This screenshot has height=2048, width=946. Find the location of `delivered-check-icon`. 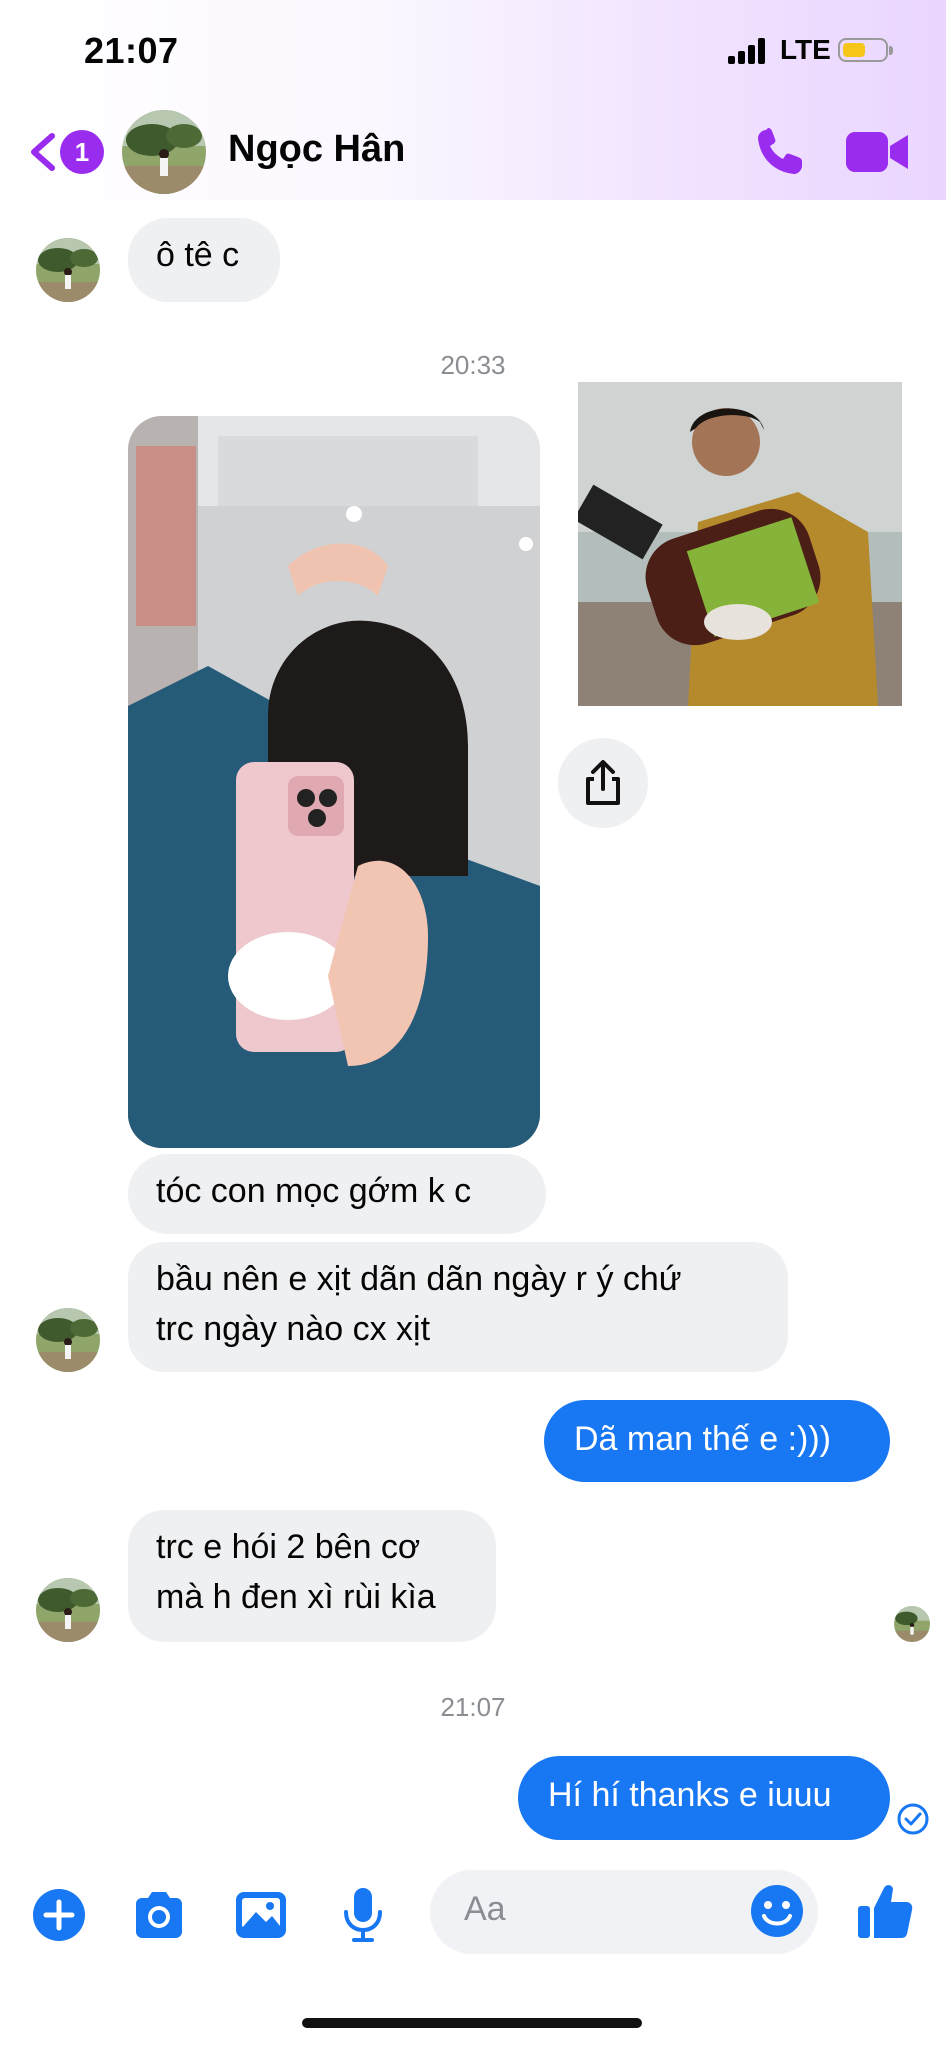

delivered-check-icon is located at coordinates (913, 1819).